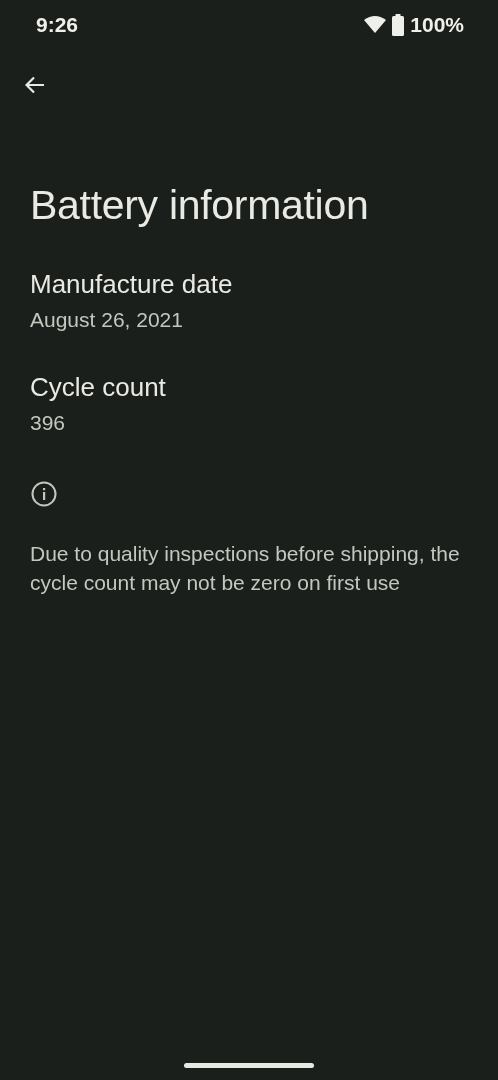 The width and height of the screenshot is (498, 1080). Describe the element at coordinates (57, 25) in the screenshot. I see `status-time: 9:26` at that location.